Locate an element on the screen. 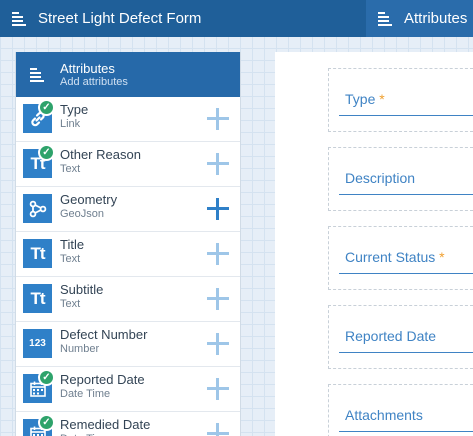  attribute-type: Date Time is located at coordinates (85, 394).